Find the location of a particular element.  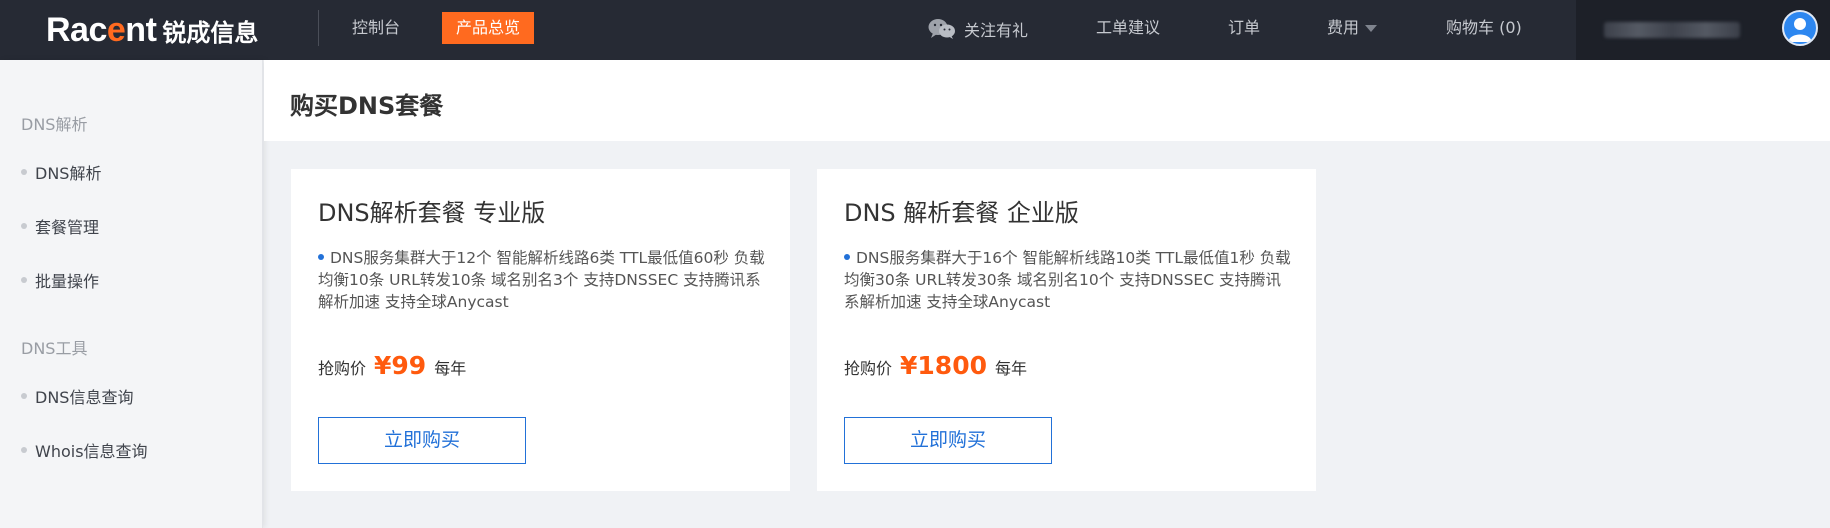

user-menu is located at coordinates (1703, 30).